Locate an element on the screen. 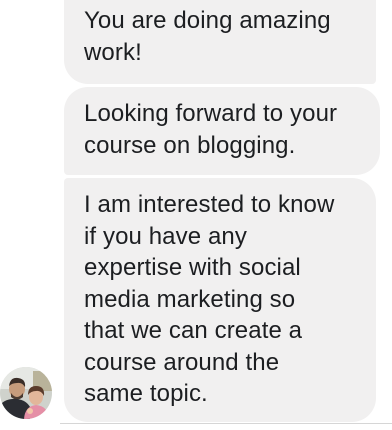 This screenshot has width=392, height=430. sender-avatar is located at coordinates (26, 393).